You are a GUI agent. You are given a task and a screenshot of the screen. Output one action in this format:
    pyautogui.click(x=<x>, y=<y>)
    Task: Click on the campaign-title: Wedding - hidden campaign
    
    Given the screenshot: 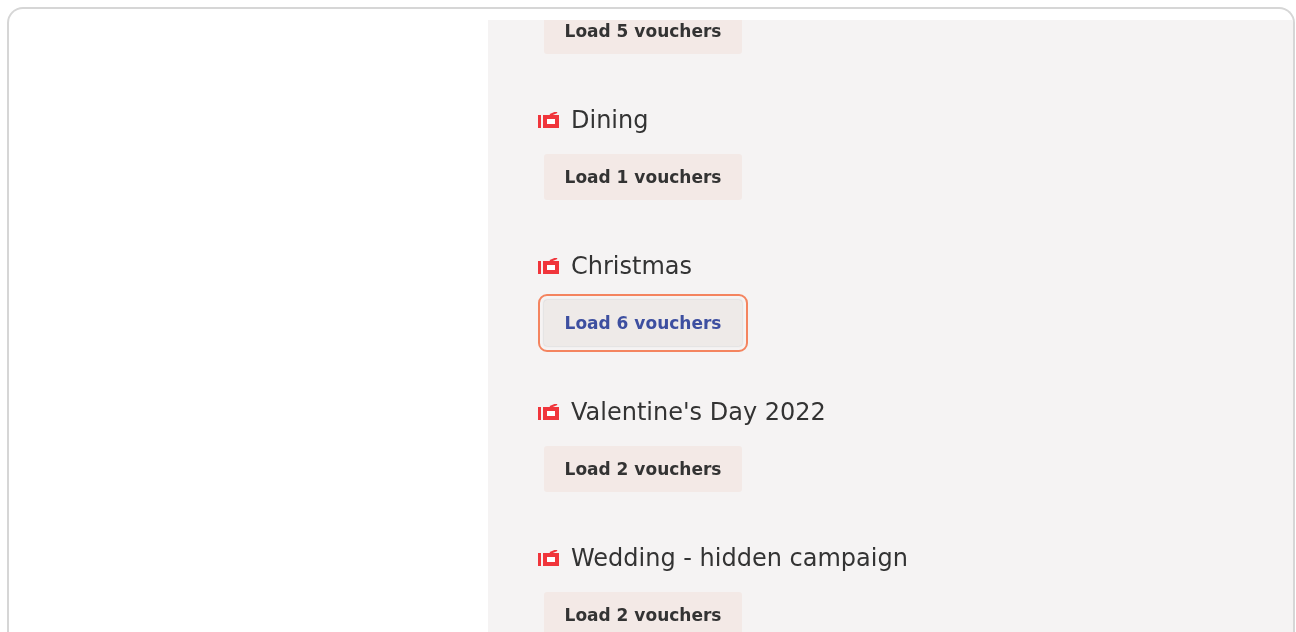 What is the action you would take?
    pyautogui.click(x=739, y=558)
    